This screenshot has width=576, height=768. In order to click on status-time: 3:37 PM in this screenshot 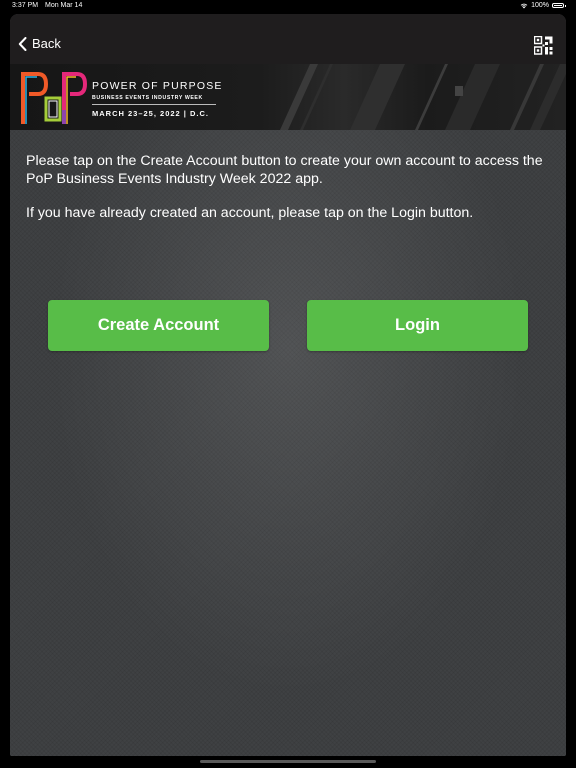, I will do `click(25, 5)`.